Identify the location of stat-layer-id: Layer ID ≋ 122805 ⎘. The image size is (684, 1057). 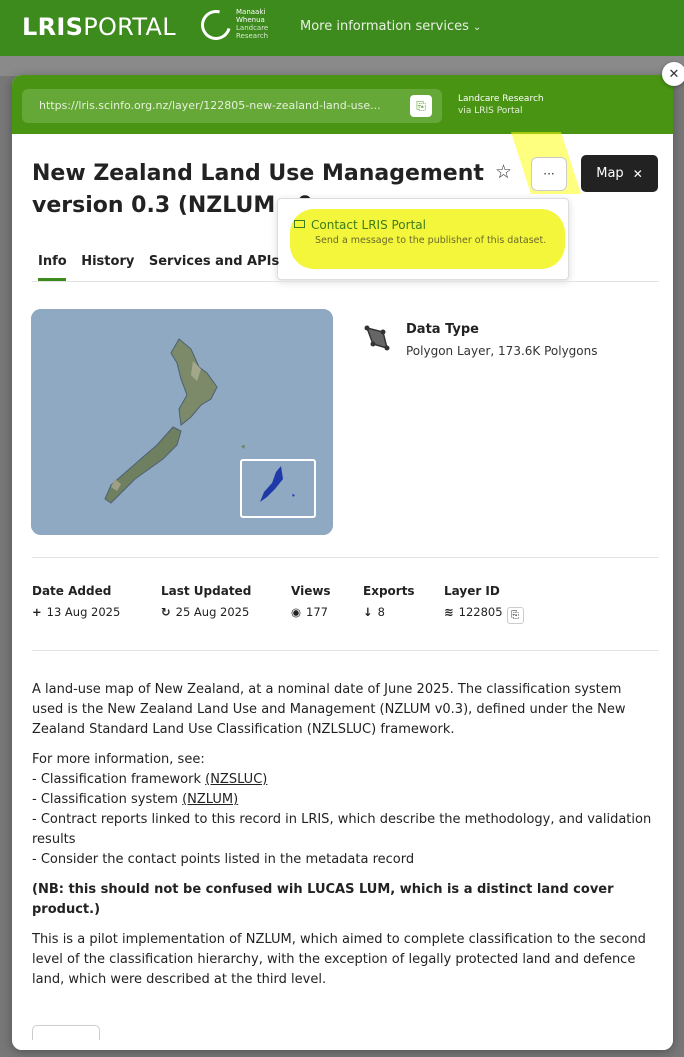
(484, 604).